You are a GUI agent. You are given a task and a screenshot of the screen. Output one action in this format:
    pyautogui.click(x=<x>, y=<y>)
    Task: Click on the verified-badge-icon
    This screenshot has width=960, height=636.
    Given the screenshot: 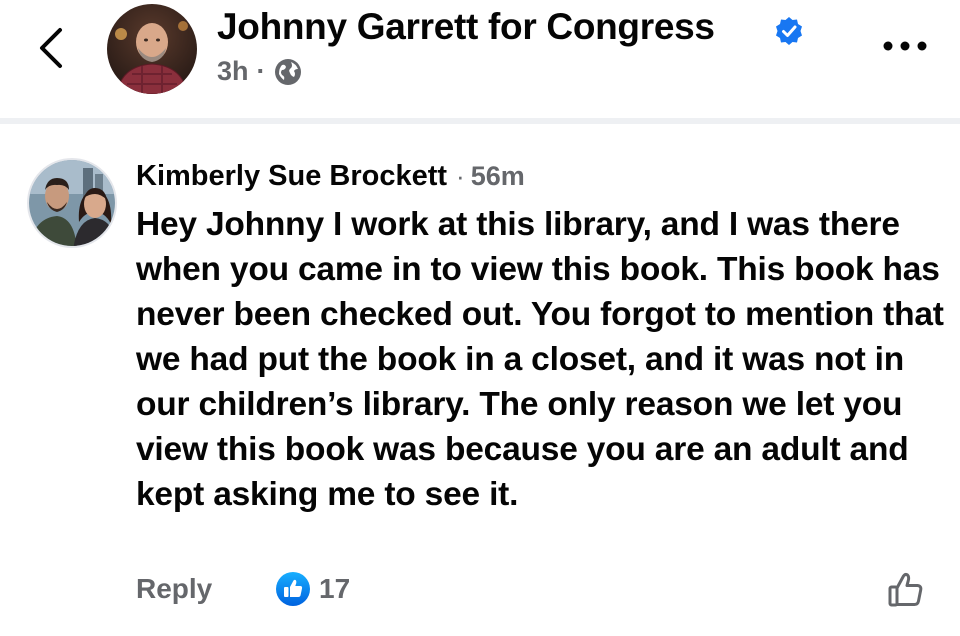 What is the action you would take?
    pyautogui.click(x=789, y=31)
    